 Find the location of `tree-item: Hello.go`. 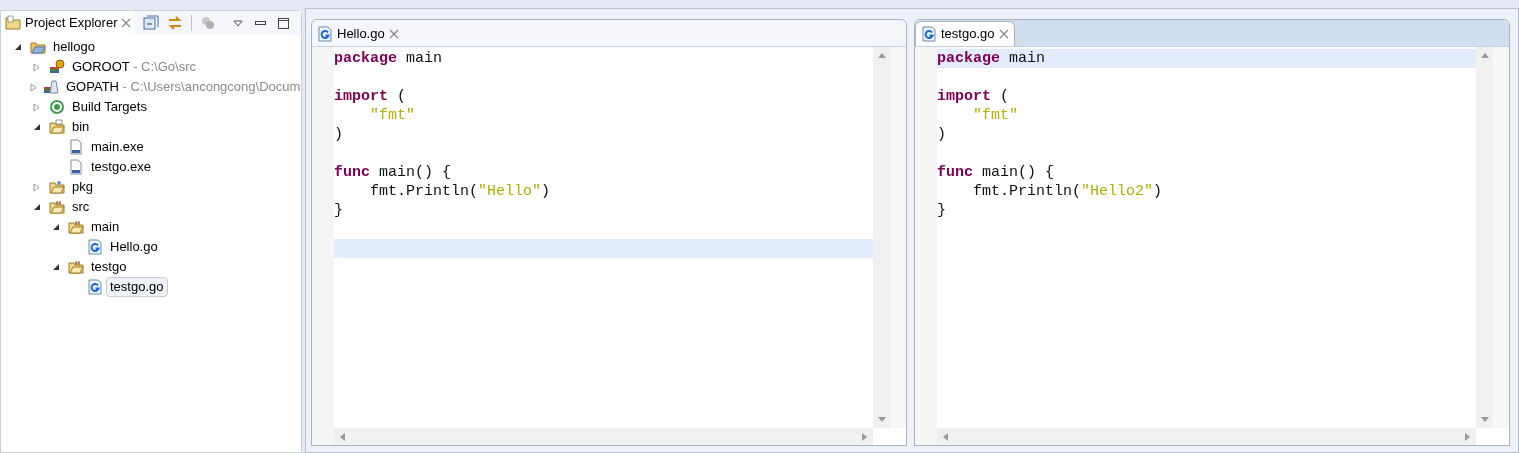

tree-item: Hello.go is located at coordinates (134, 247).